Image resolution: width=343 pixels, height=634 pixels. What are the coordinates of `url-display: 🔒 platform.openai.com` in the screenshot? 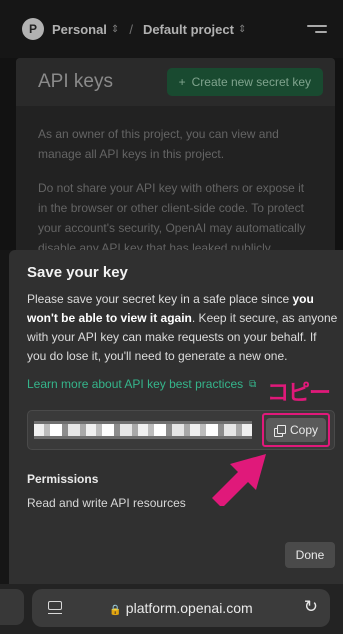 It's located at (181, 608).